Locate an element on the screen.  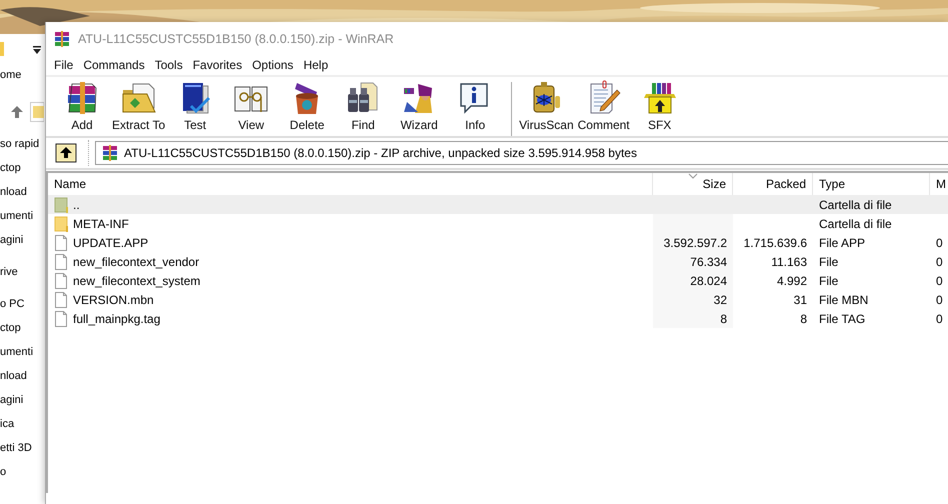
sidebar-item: o is located at coordinates (3, 472).